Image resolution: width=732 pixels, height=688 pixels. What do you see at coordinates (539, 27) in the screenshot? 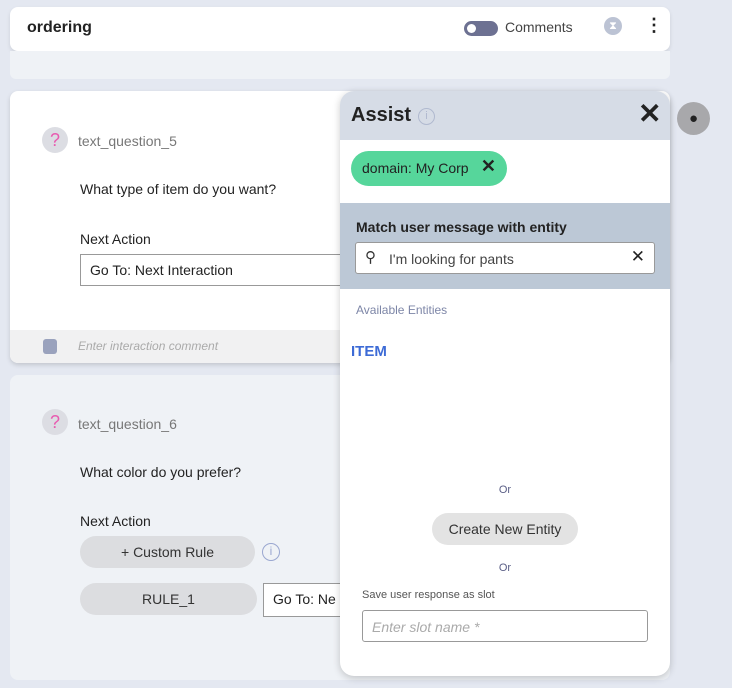
I see `comments-label: Comments` at bounding box center [539, 27].